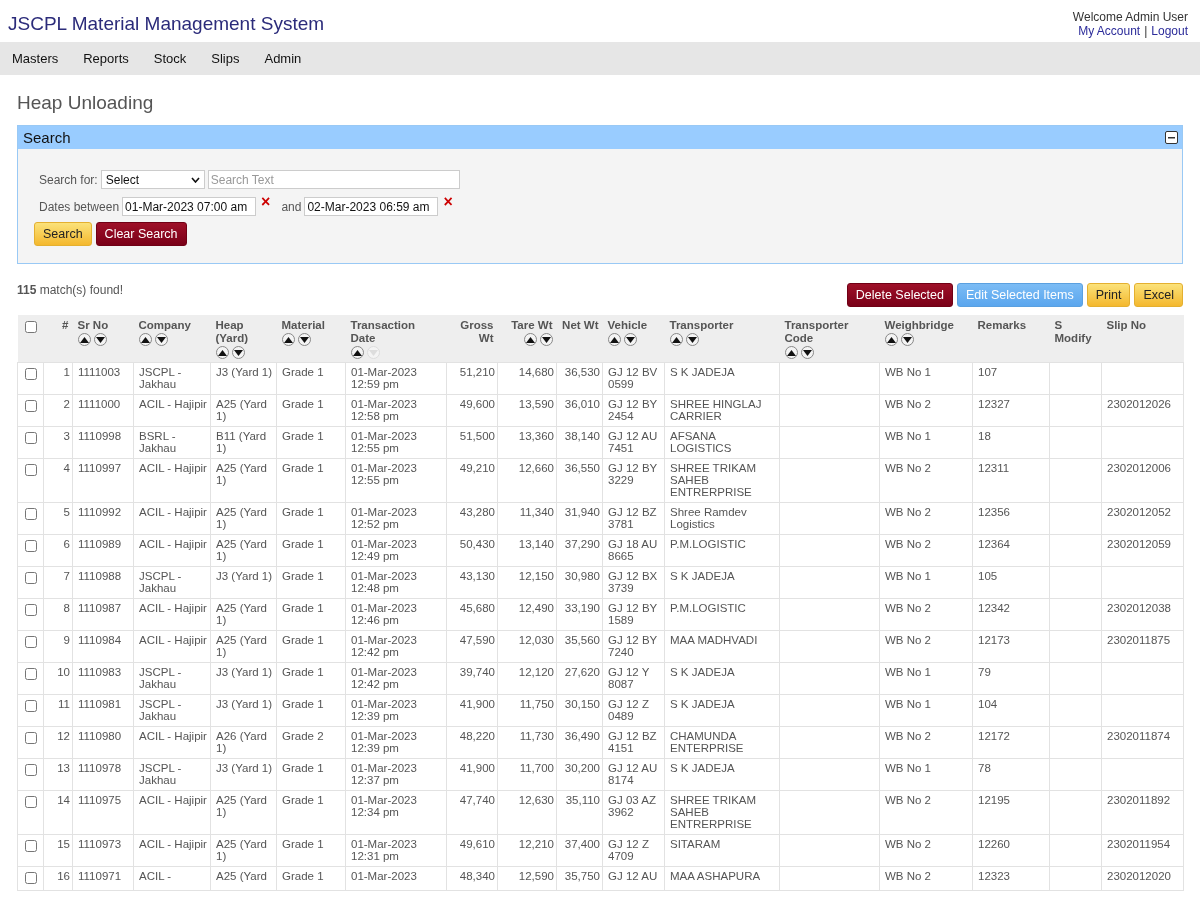  I want to click on date-to-input: 02-Mar-2023 06:59 am, so click(371, 206).